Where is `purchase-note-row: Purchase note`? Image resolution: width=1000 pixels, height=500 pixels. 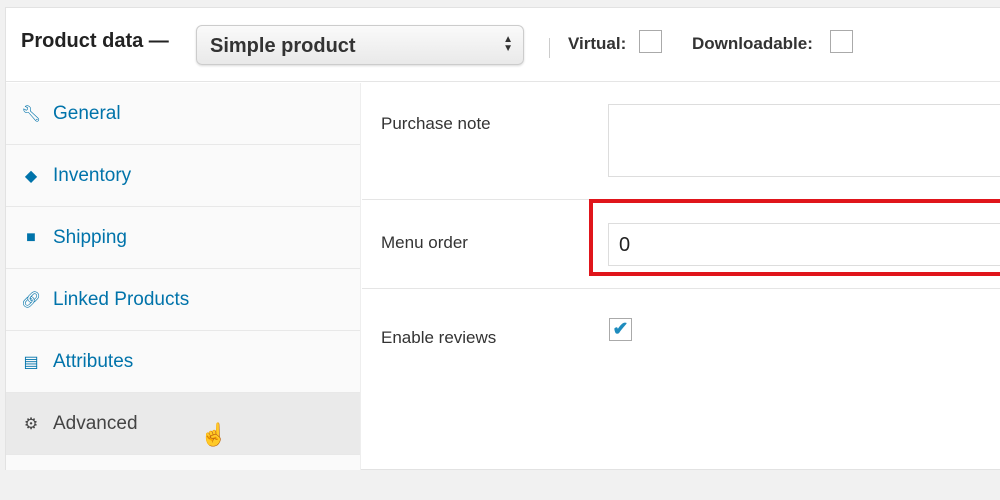 purchase-note-row: Purchase note is located at coordinates (681, 141).